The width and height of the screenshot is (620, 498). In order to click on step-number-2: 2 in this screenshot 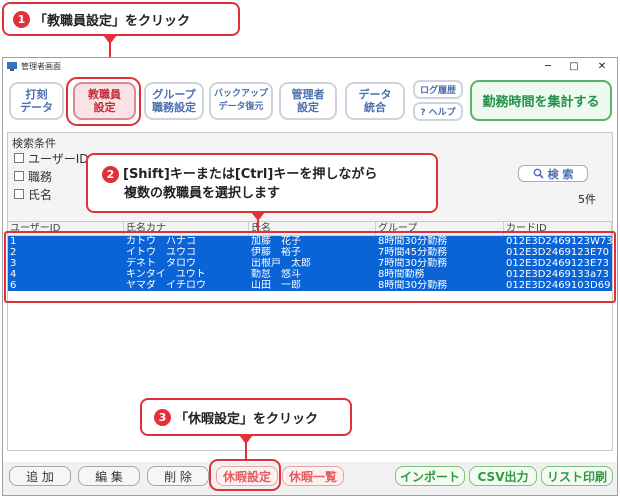, I will do `click(110, 174)`.